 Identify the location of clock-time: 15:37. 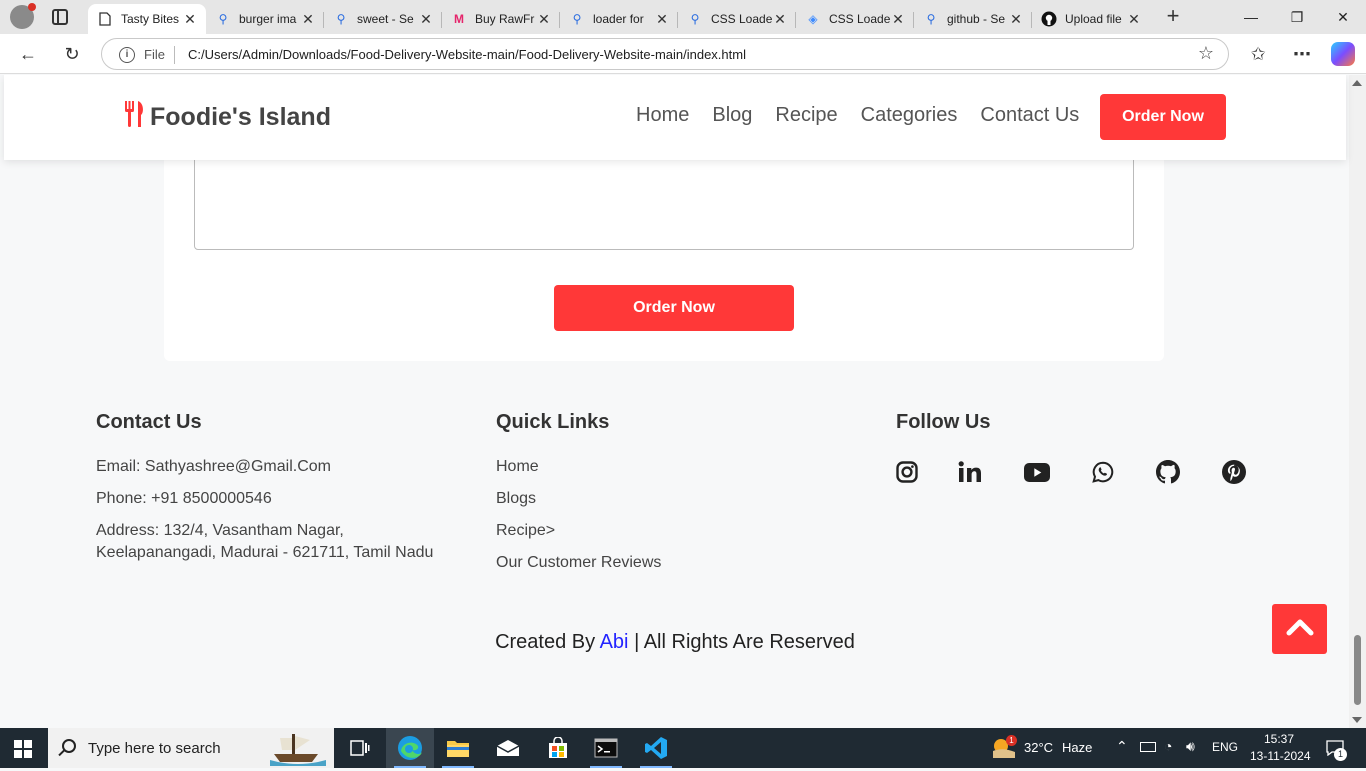
(1279, 739).